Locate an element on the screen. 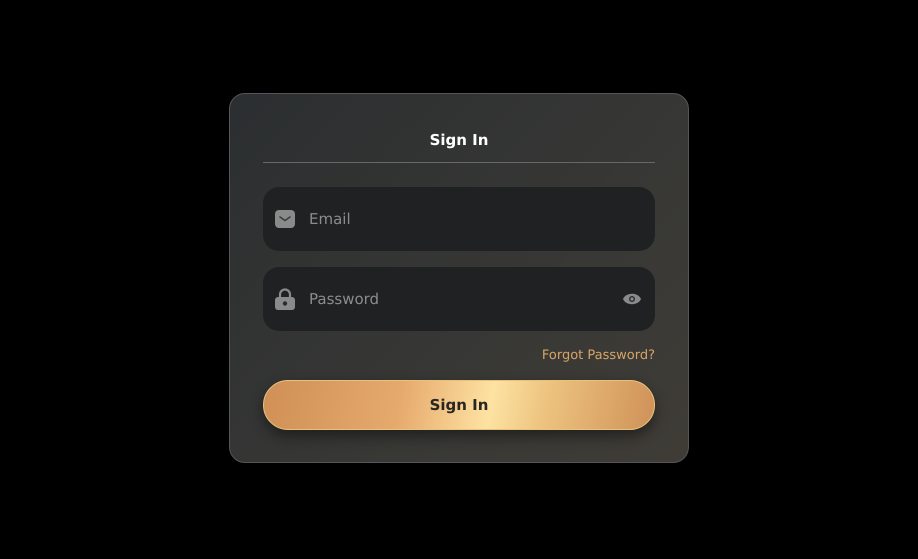 This screenshot has height=559, width=918. text-input: Email is located at coordinates (475, 219).